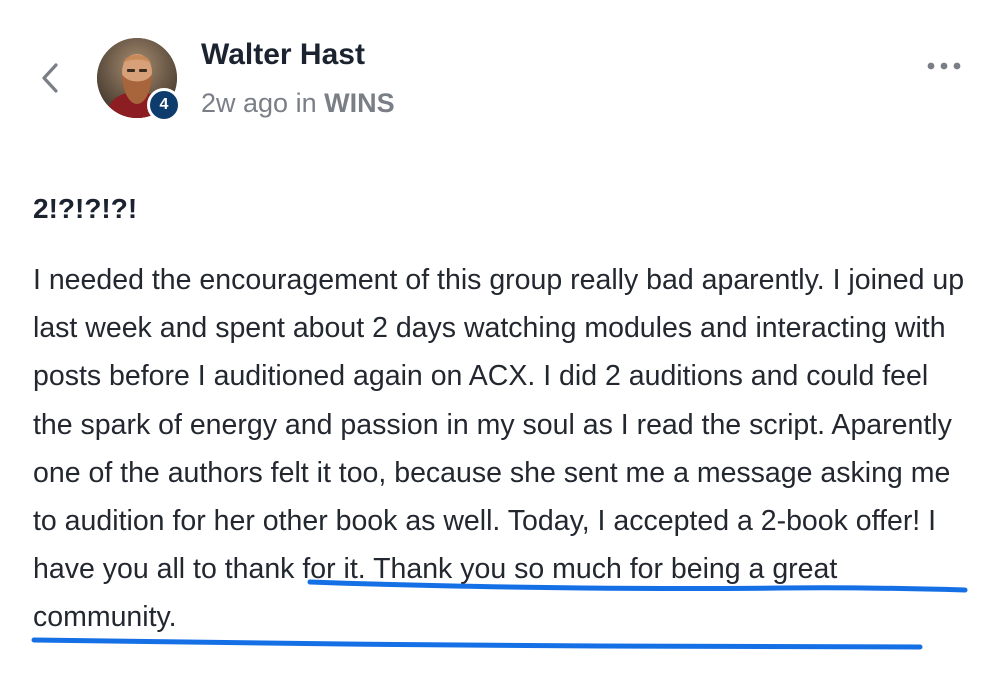  What do you see at coordinates (306, 103) in the screenshot?
I see `in-label: in` at bounding box center [306, 103].